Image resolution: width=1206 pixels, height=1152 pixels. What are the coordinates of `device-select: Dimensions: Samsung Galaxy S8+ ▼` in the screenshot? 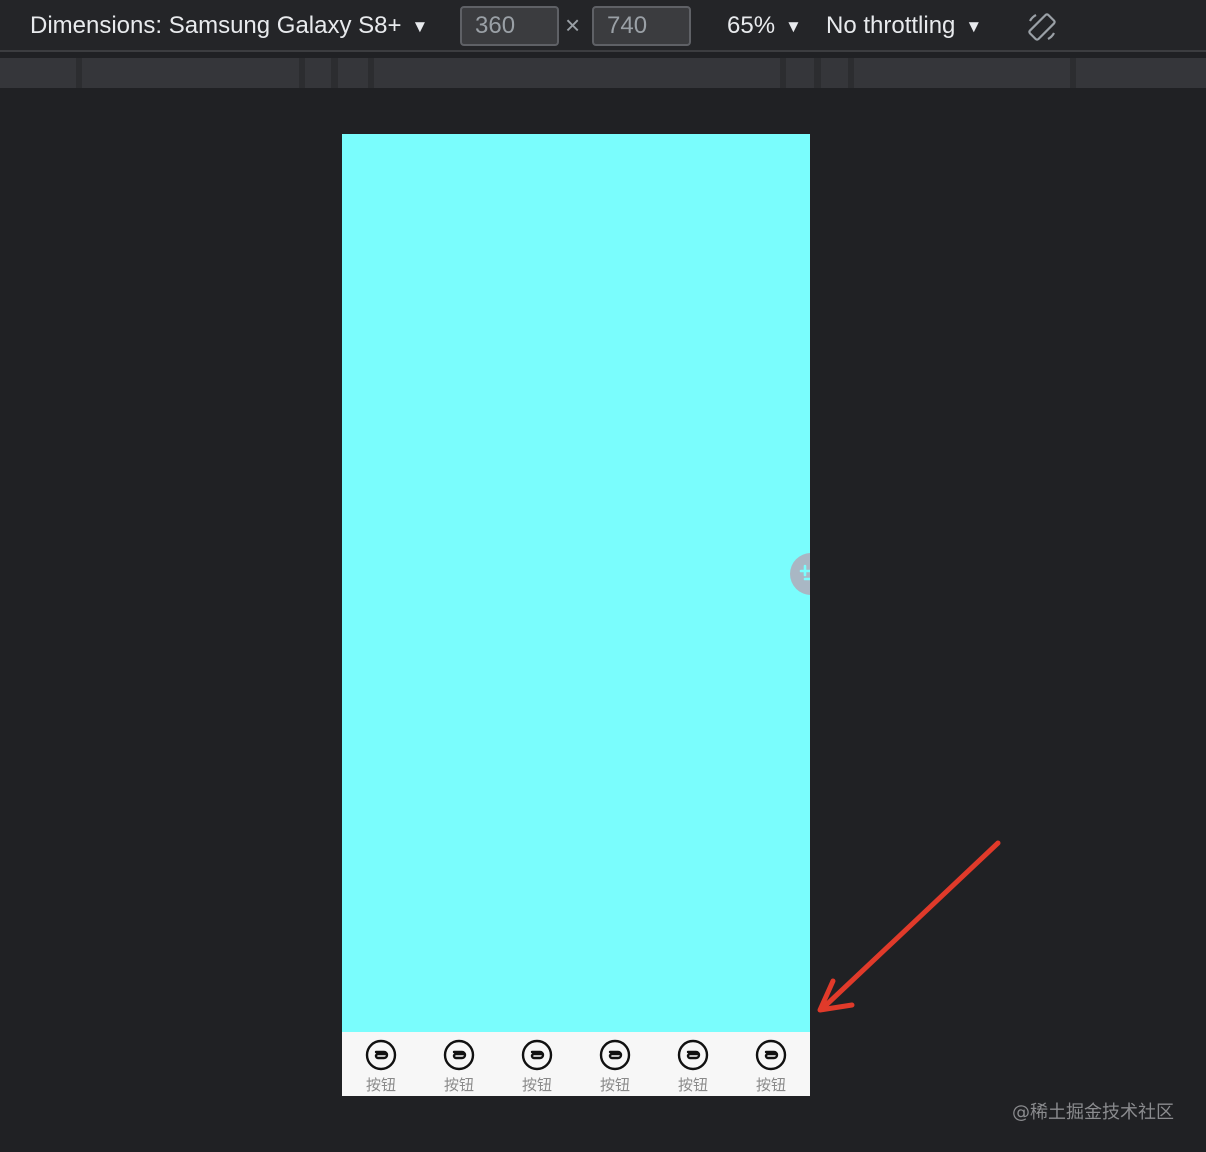 It's located at (229, 26).